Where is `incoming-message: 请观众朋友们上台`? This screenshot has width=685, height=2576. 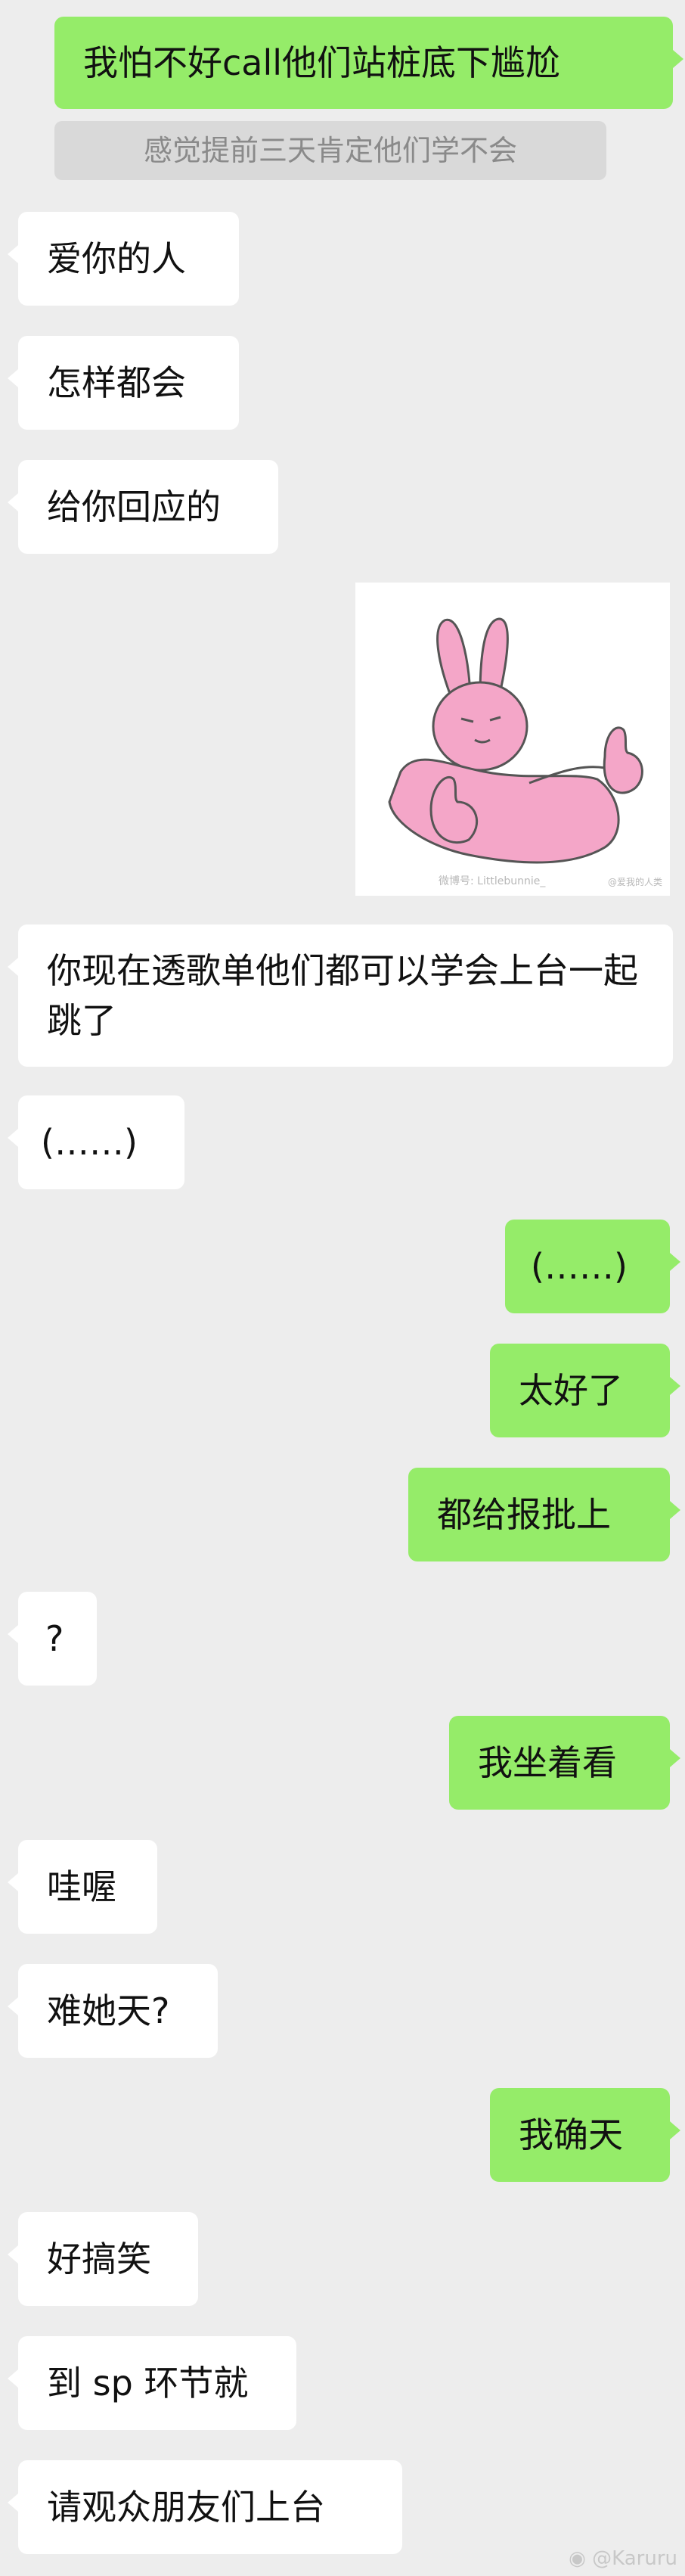
incoming-message: 请观众朋友们上台 is located at coordinates (205, 2507).